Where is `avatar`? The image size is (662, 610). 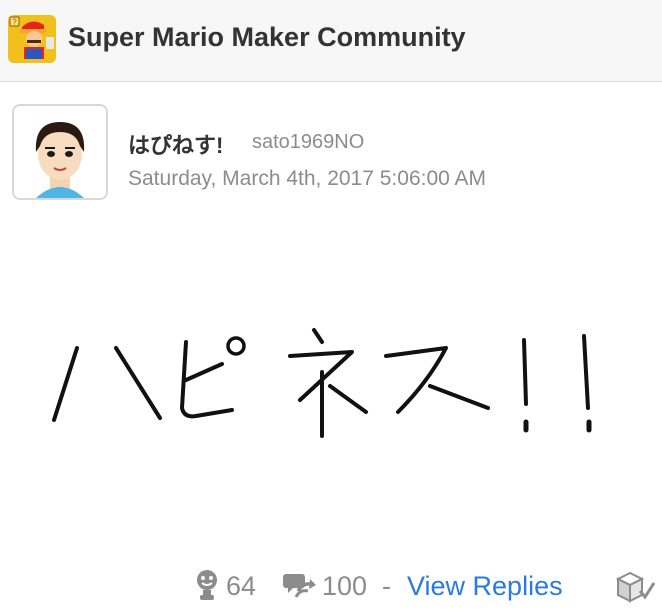 avatar is located at coordinates (60, 152).